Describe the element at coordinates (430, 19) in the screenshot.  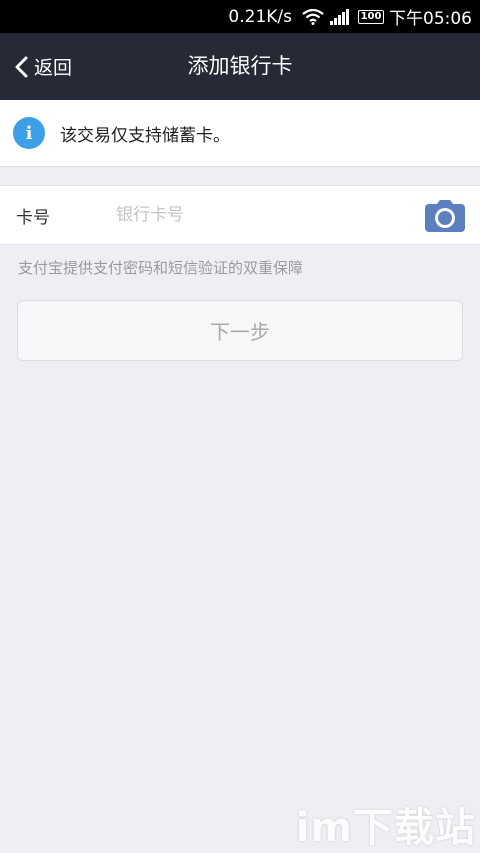
I see `clock: 下午05:06` at that location.